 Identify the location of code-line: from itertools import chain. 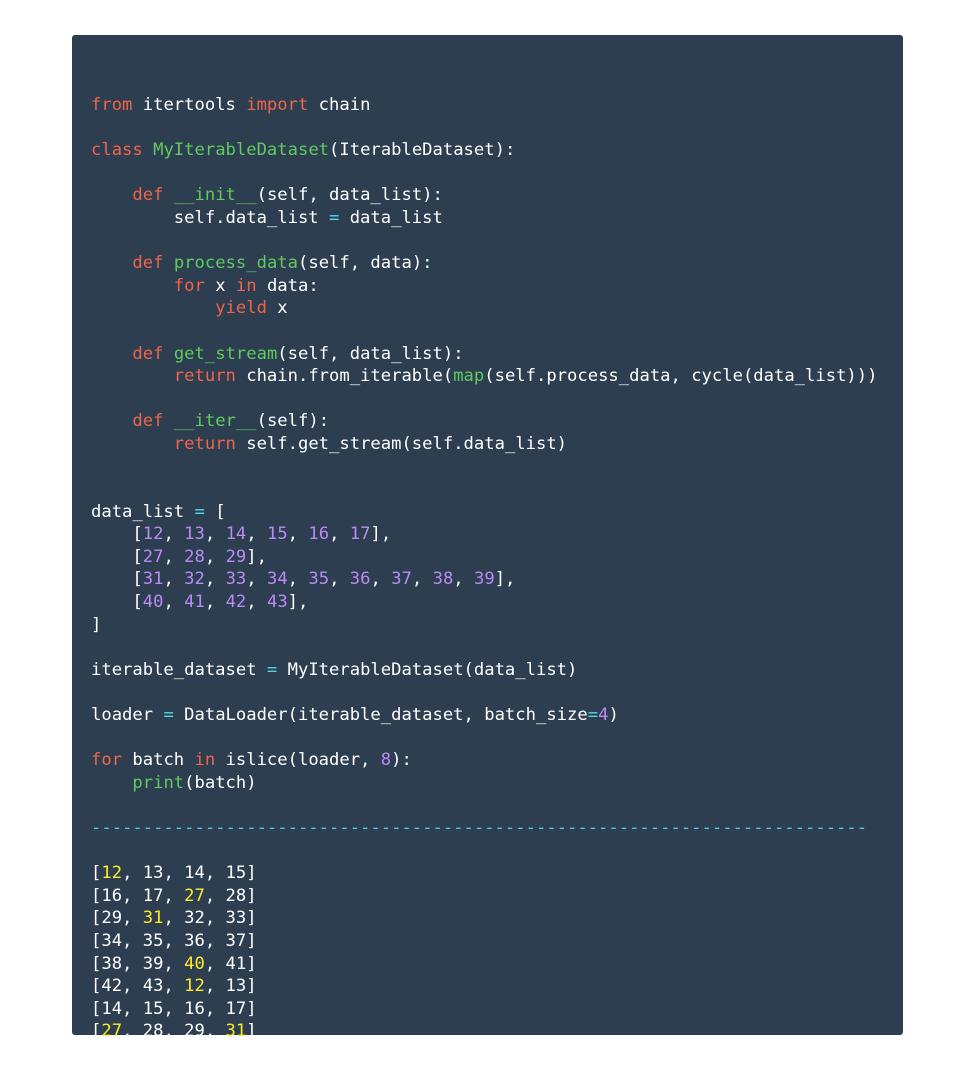
(497, 105).